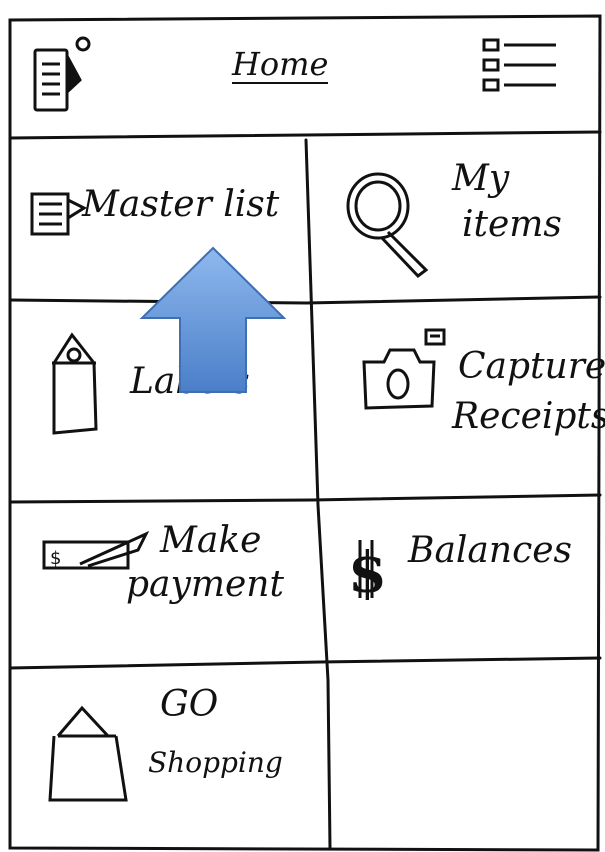 The height and width of the screenshot is (852, 605). I want to click on tag-icon, so click(75, 383).